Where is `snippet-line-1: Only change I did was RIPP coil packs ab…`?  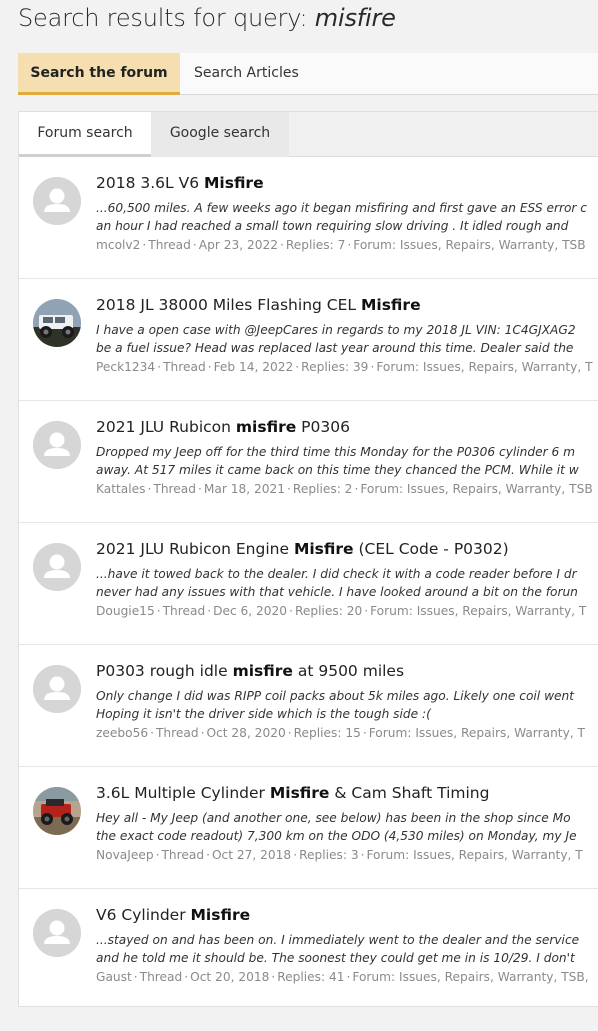 snippet-line-1: Only change I did was RIPP coil packs ab… is located at coordinates (335, 696).